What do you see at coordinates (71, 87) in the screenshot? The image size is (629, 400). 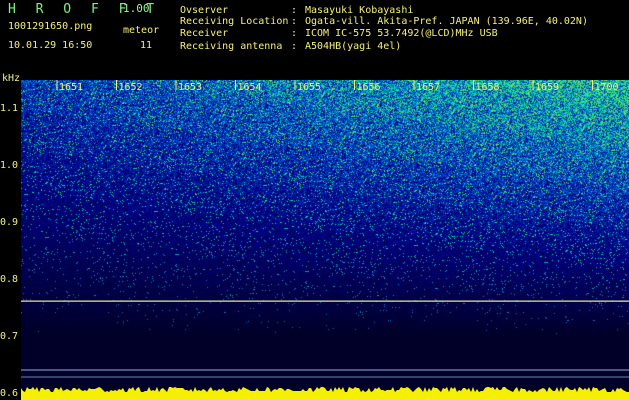 I see `time-label: 1651` at bounding box center [71, 87].